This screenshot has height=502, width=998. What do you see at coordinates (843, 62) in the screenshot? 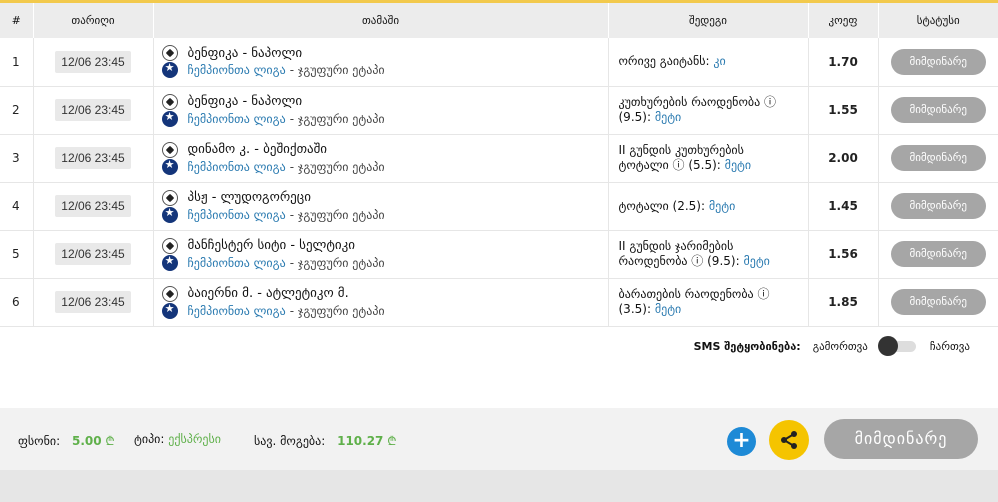
I see `odds-cell: 1.70` at bounding box center [843, 62].